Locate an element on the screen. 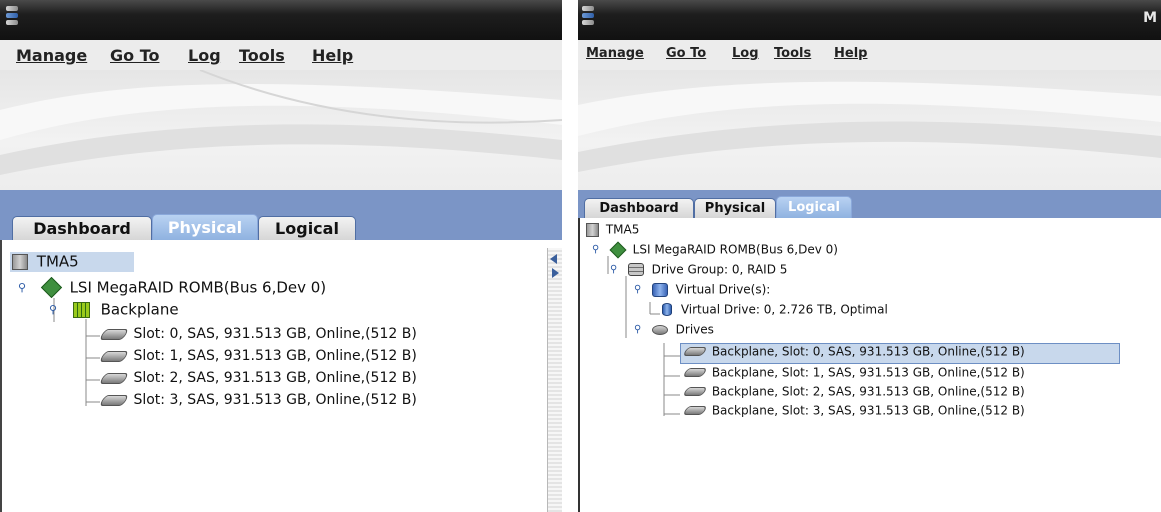  backplane-label: Backplane is located at coordinates (139, 309).